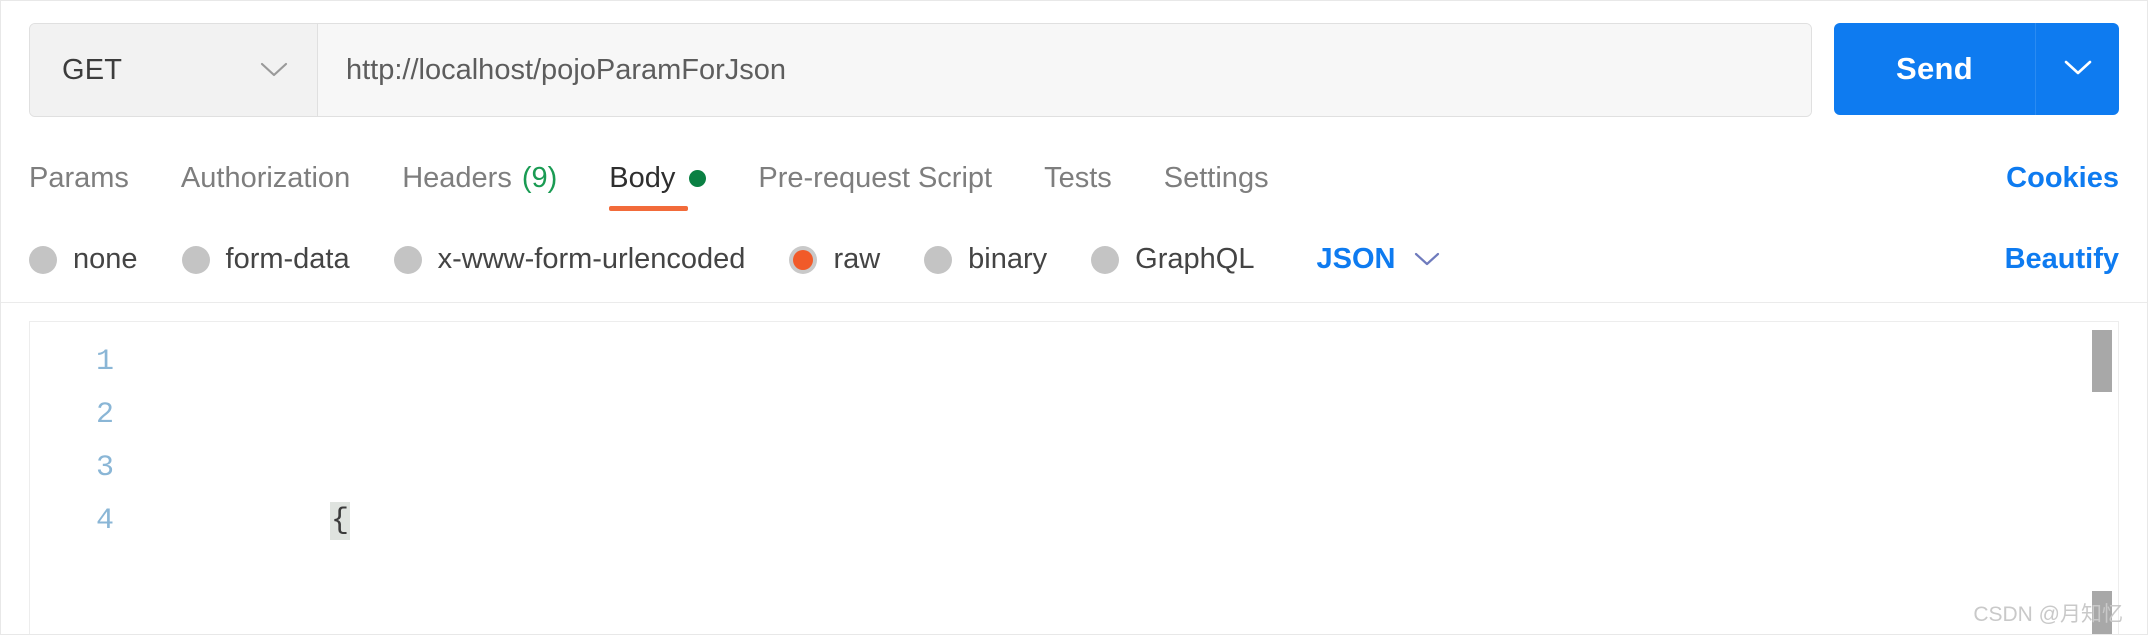  I want to click on body-type-x-www-form-urlencoded: x-www-form-urlencoded, so click(569, 259).